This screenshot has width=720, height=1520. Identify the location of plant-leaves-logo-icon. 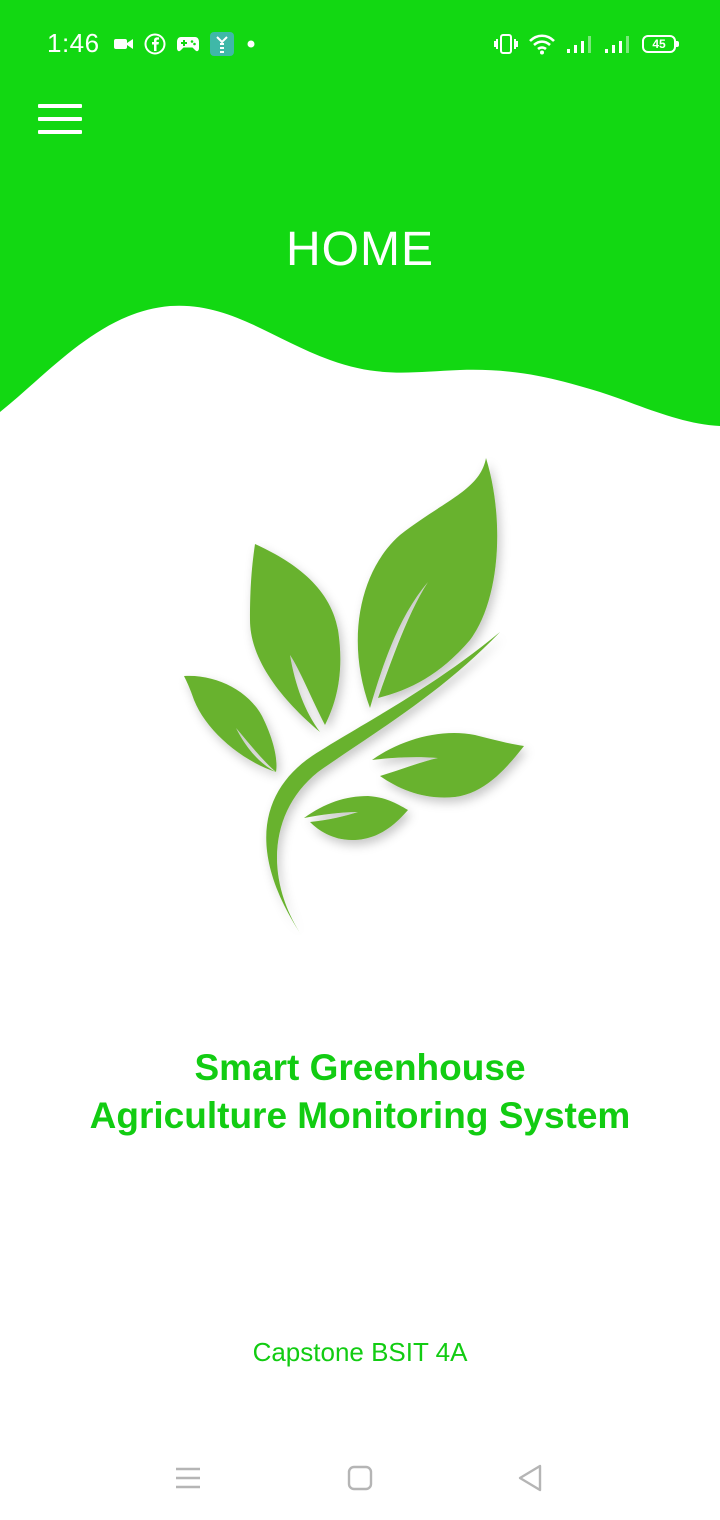
(354, 697).